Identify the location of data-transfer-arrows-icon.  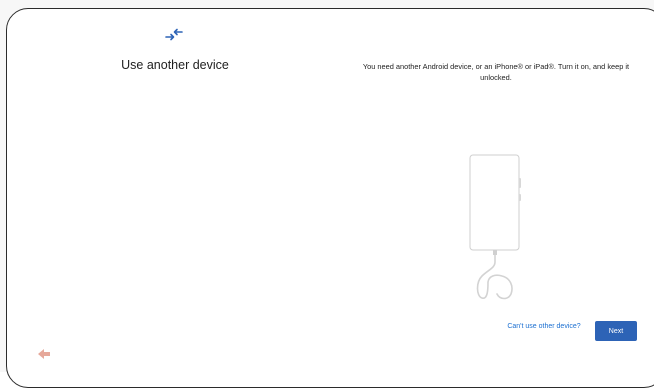
(174, 34).